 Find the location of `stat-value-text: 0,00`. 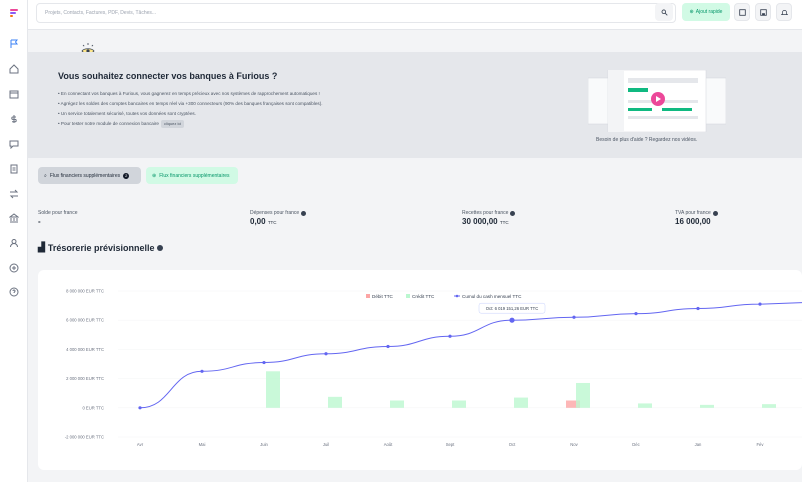

stat-value-text: 0,00 is located at coordinates (258, 221).